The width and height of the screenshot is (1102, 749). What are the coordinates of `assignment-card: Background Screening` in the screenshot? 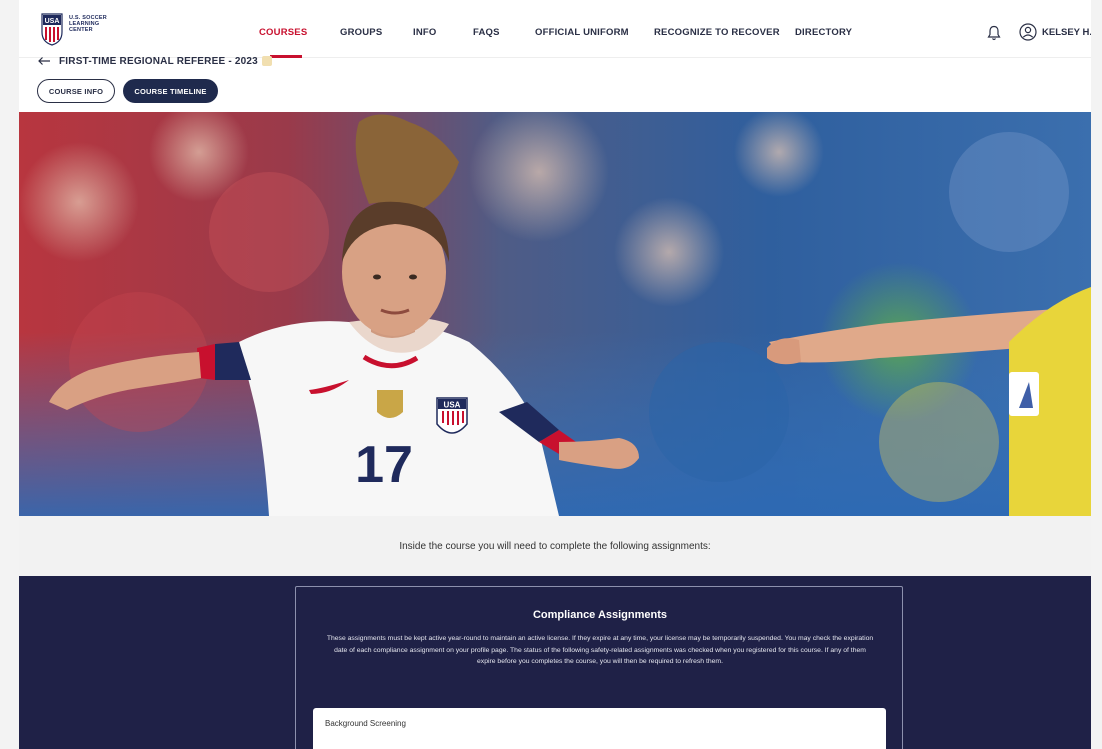 It's located at (599, 728).